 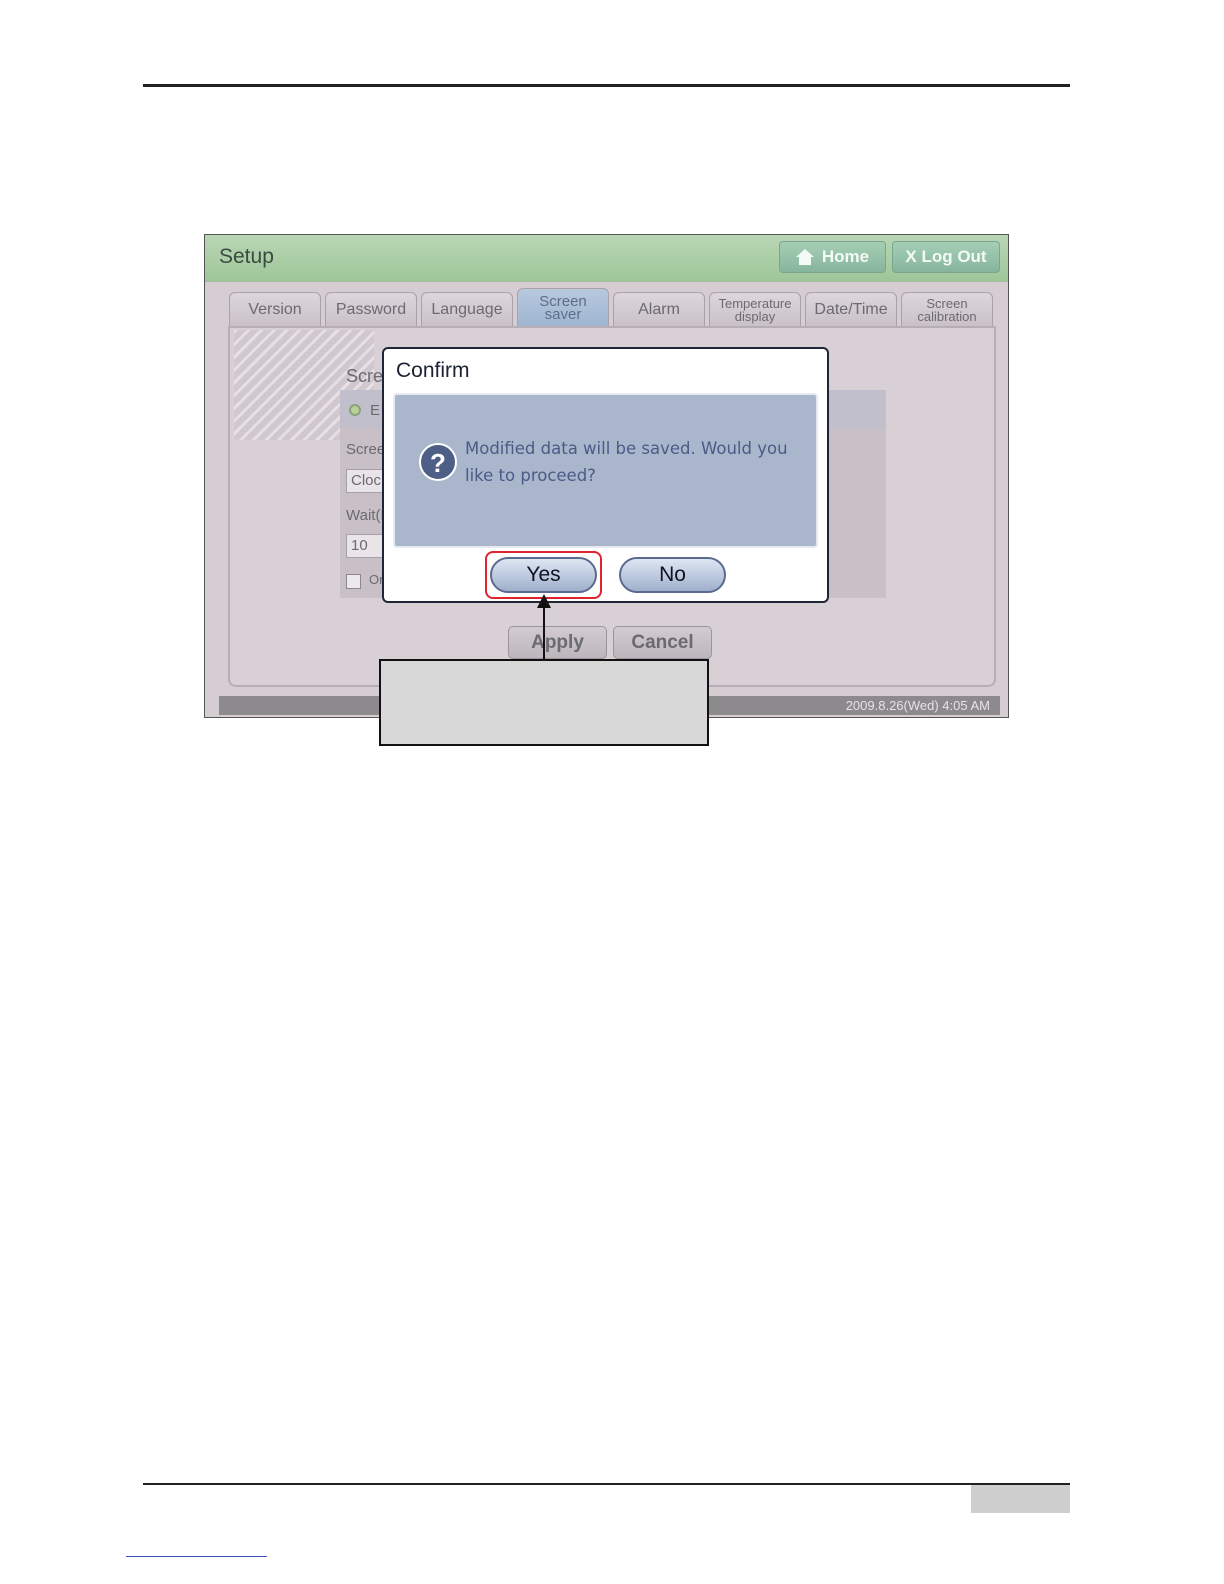 I want to click on logout-button-label: X Log Out, so click(x=946, y=256).